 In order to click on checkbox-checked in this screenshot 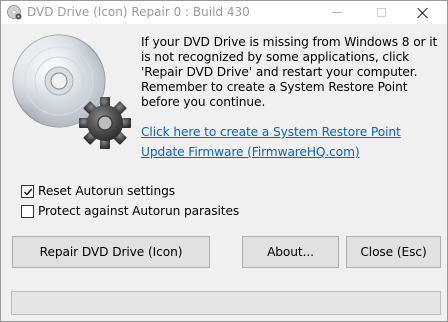, I will do `click(27, 191)`.